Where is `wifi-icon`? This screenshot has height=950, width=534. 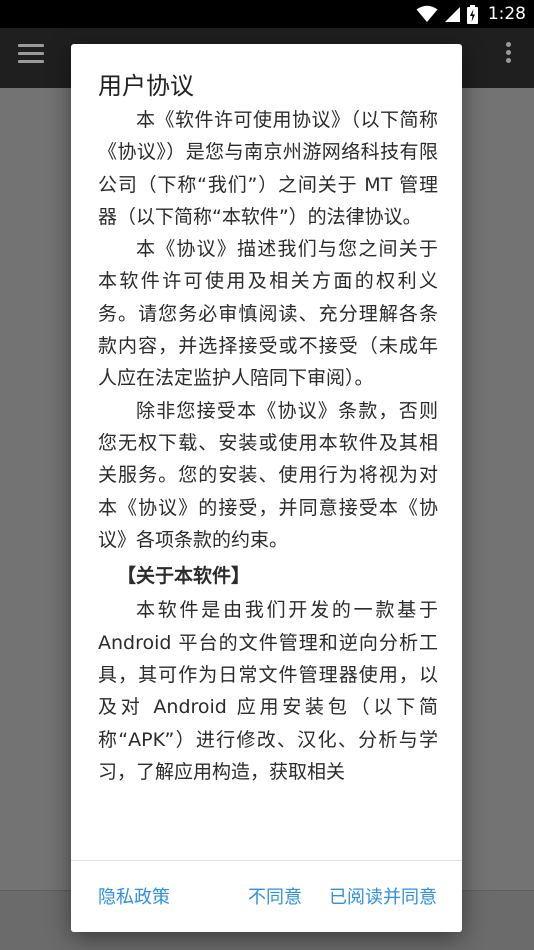 wifi-icon is located at coordinates (427, 13).